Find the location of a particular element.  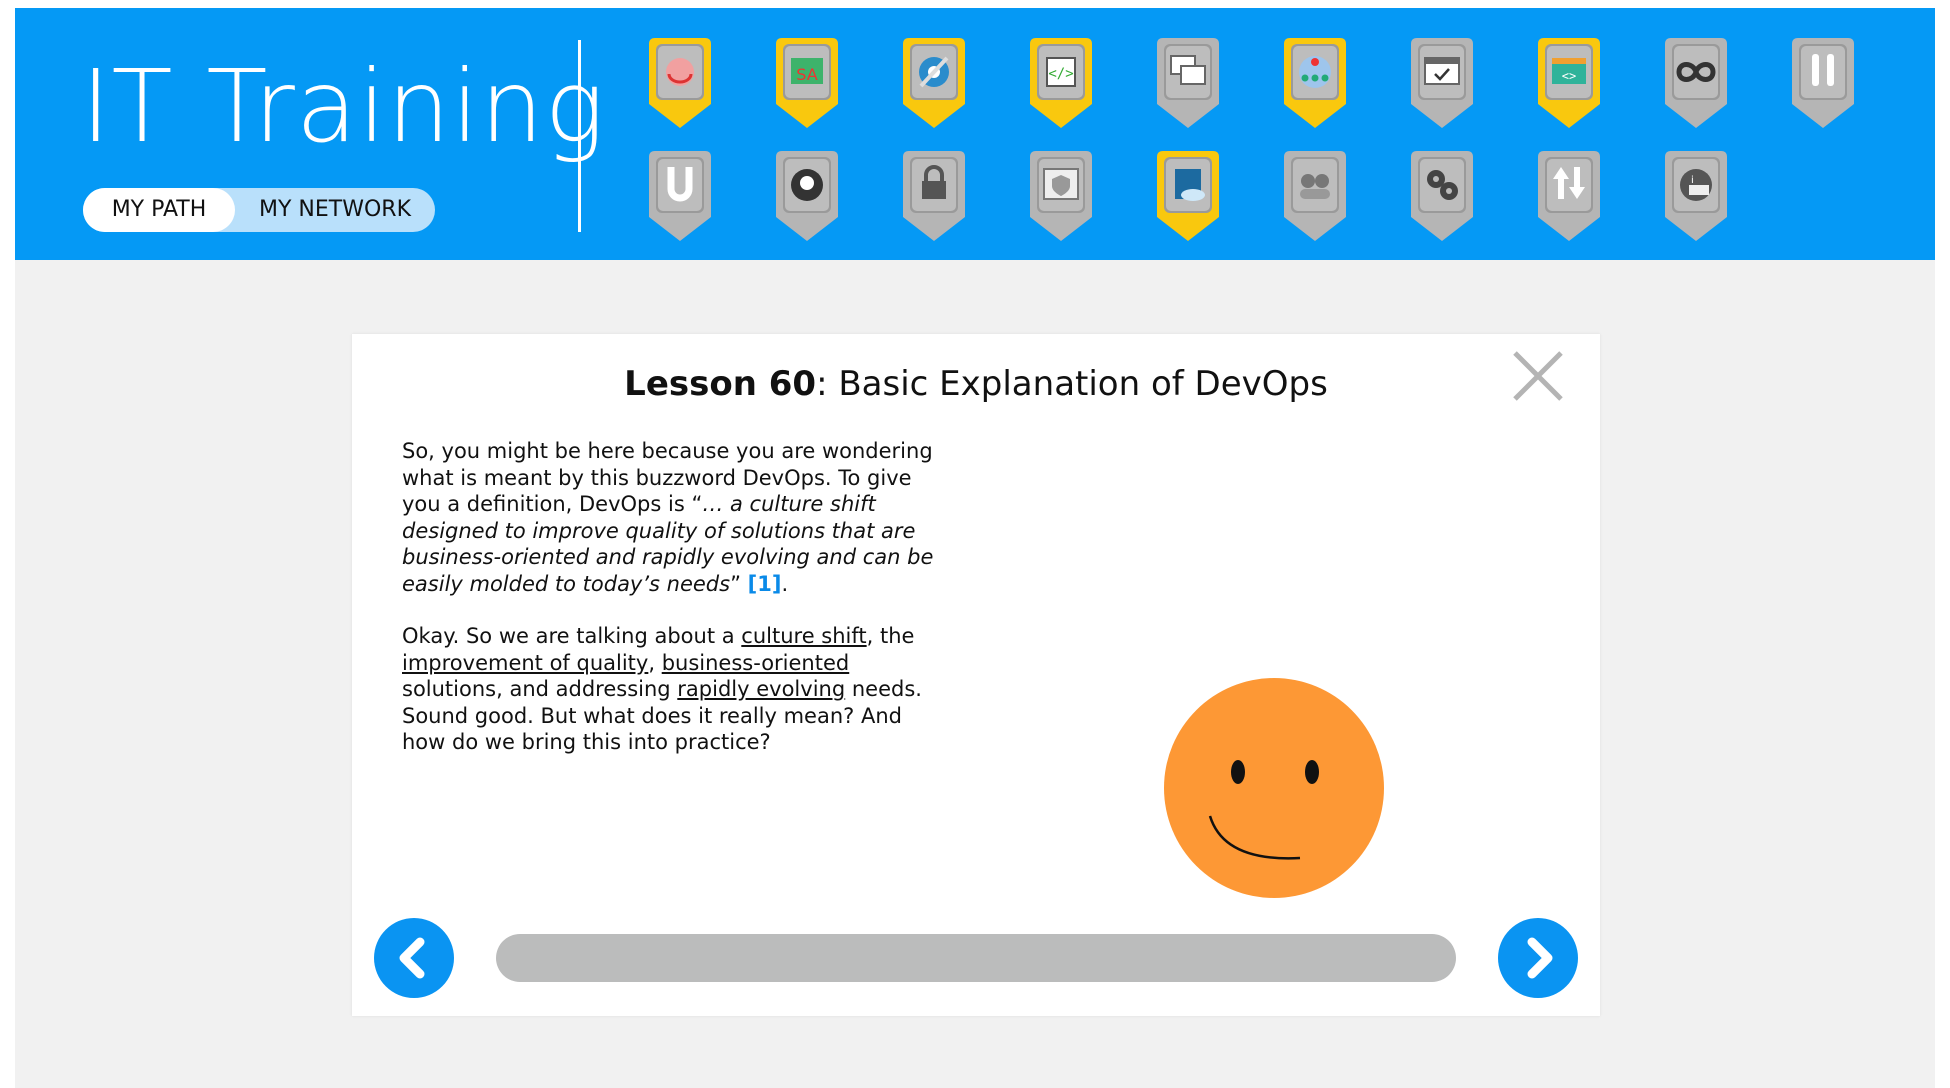

pipe-icon is located at coordinates (680, 196).